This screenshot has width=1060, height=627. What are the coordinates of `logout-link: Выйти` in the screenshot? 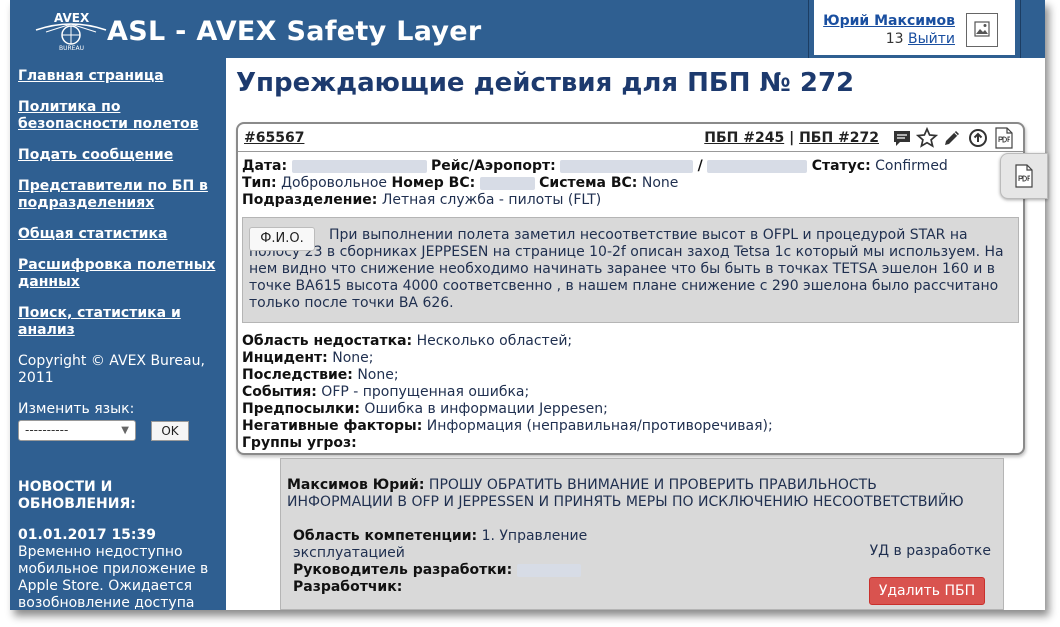 It's located at (931, 39).